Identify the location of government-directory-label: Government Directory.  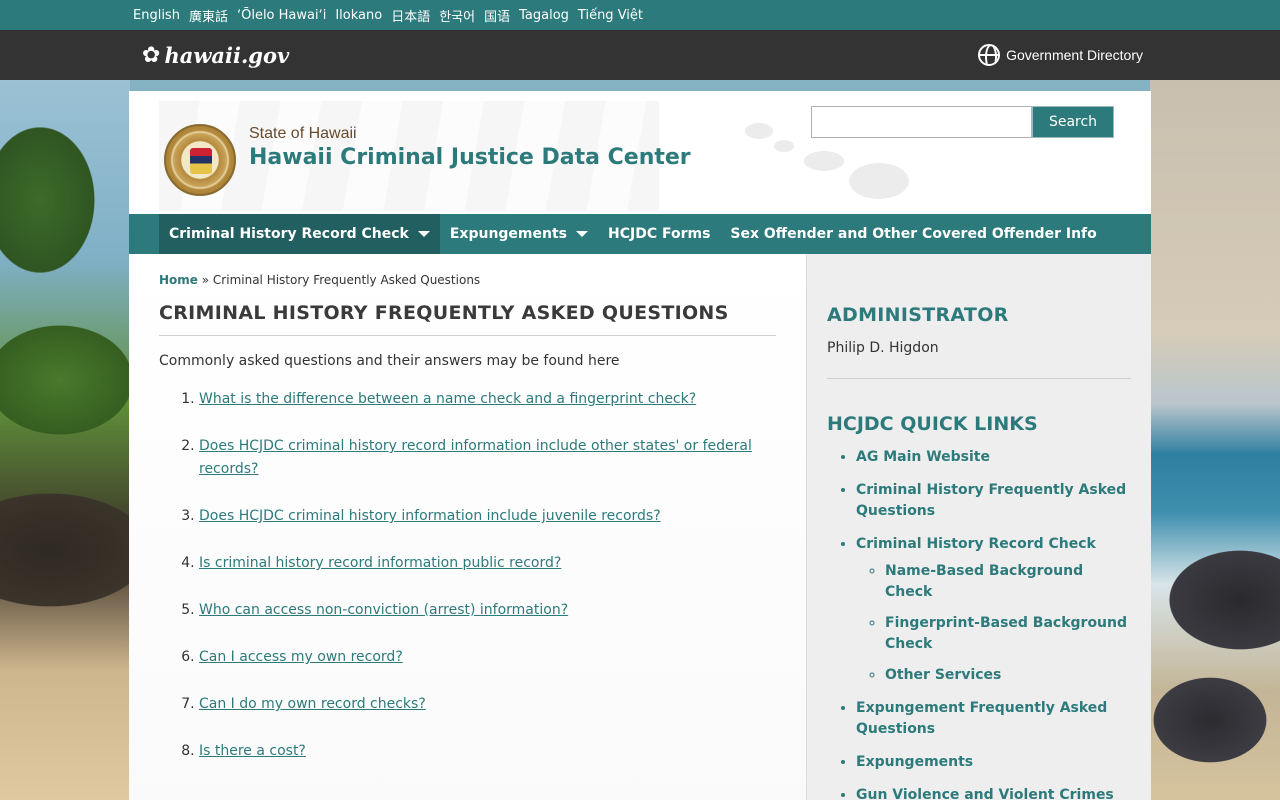
(1074, 55).